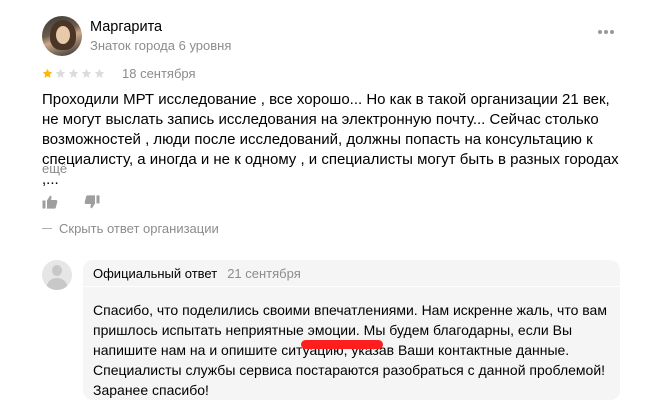  I want to click on thumbs-up-icon, so click(50, 202).